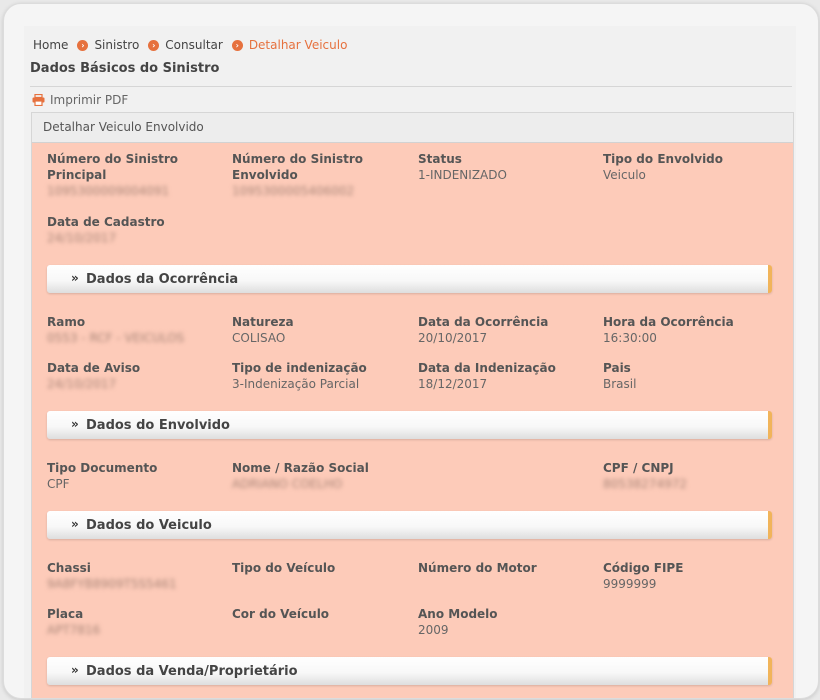  I want to click on title-divider, so click(411, 86).